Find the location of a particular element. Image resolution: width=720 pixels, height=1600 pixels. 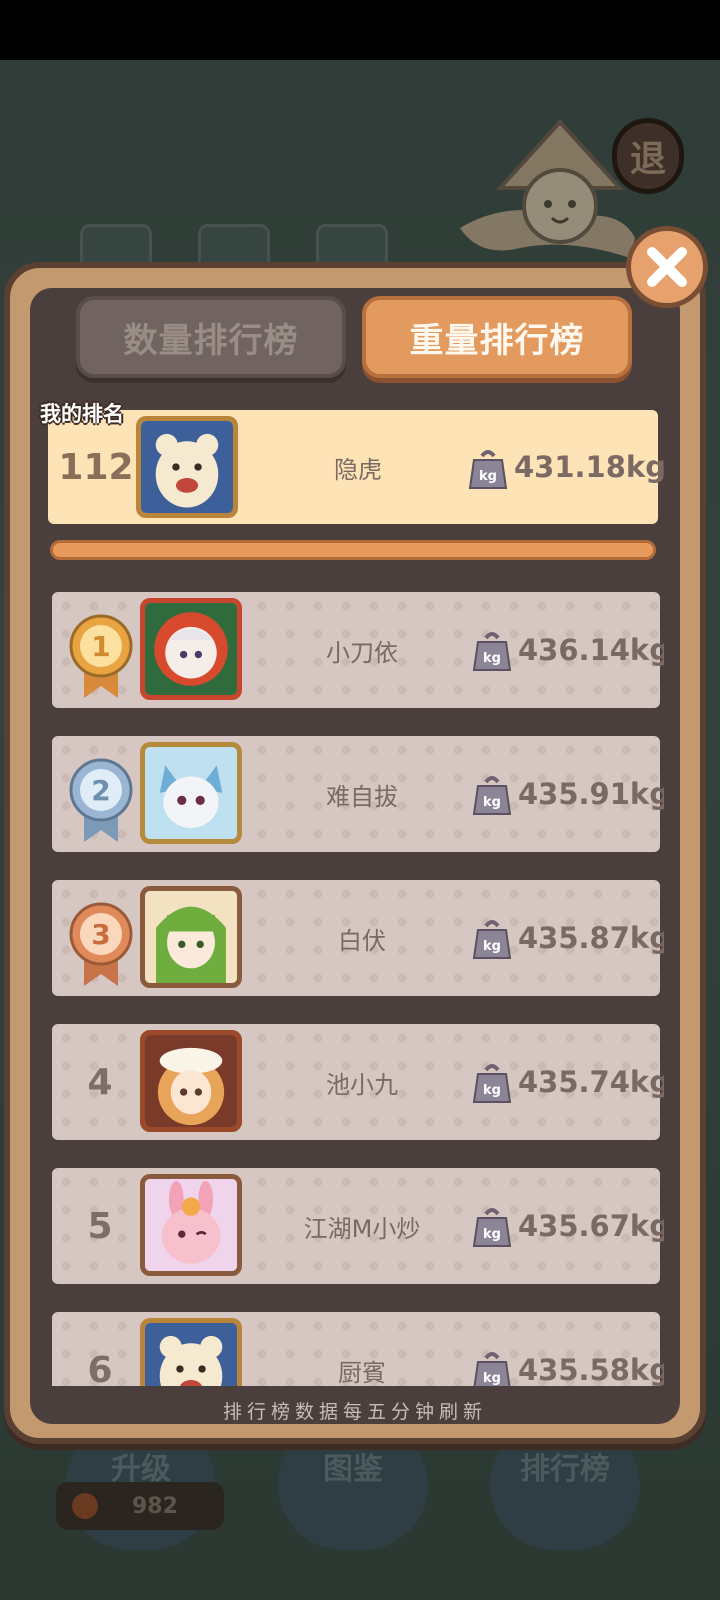

weight-value: 435.74kg is located at coordinates (591, 1082).